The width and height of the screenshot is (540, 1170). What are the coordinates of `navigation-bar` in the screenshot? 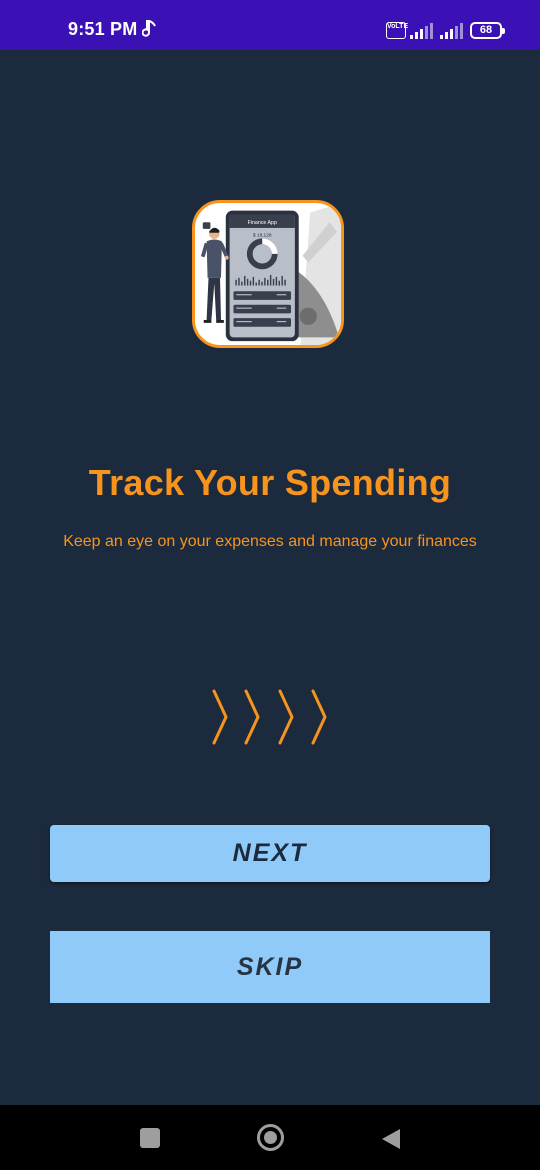 It's located at (270, 1137).